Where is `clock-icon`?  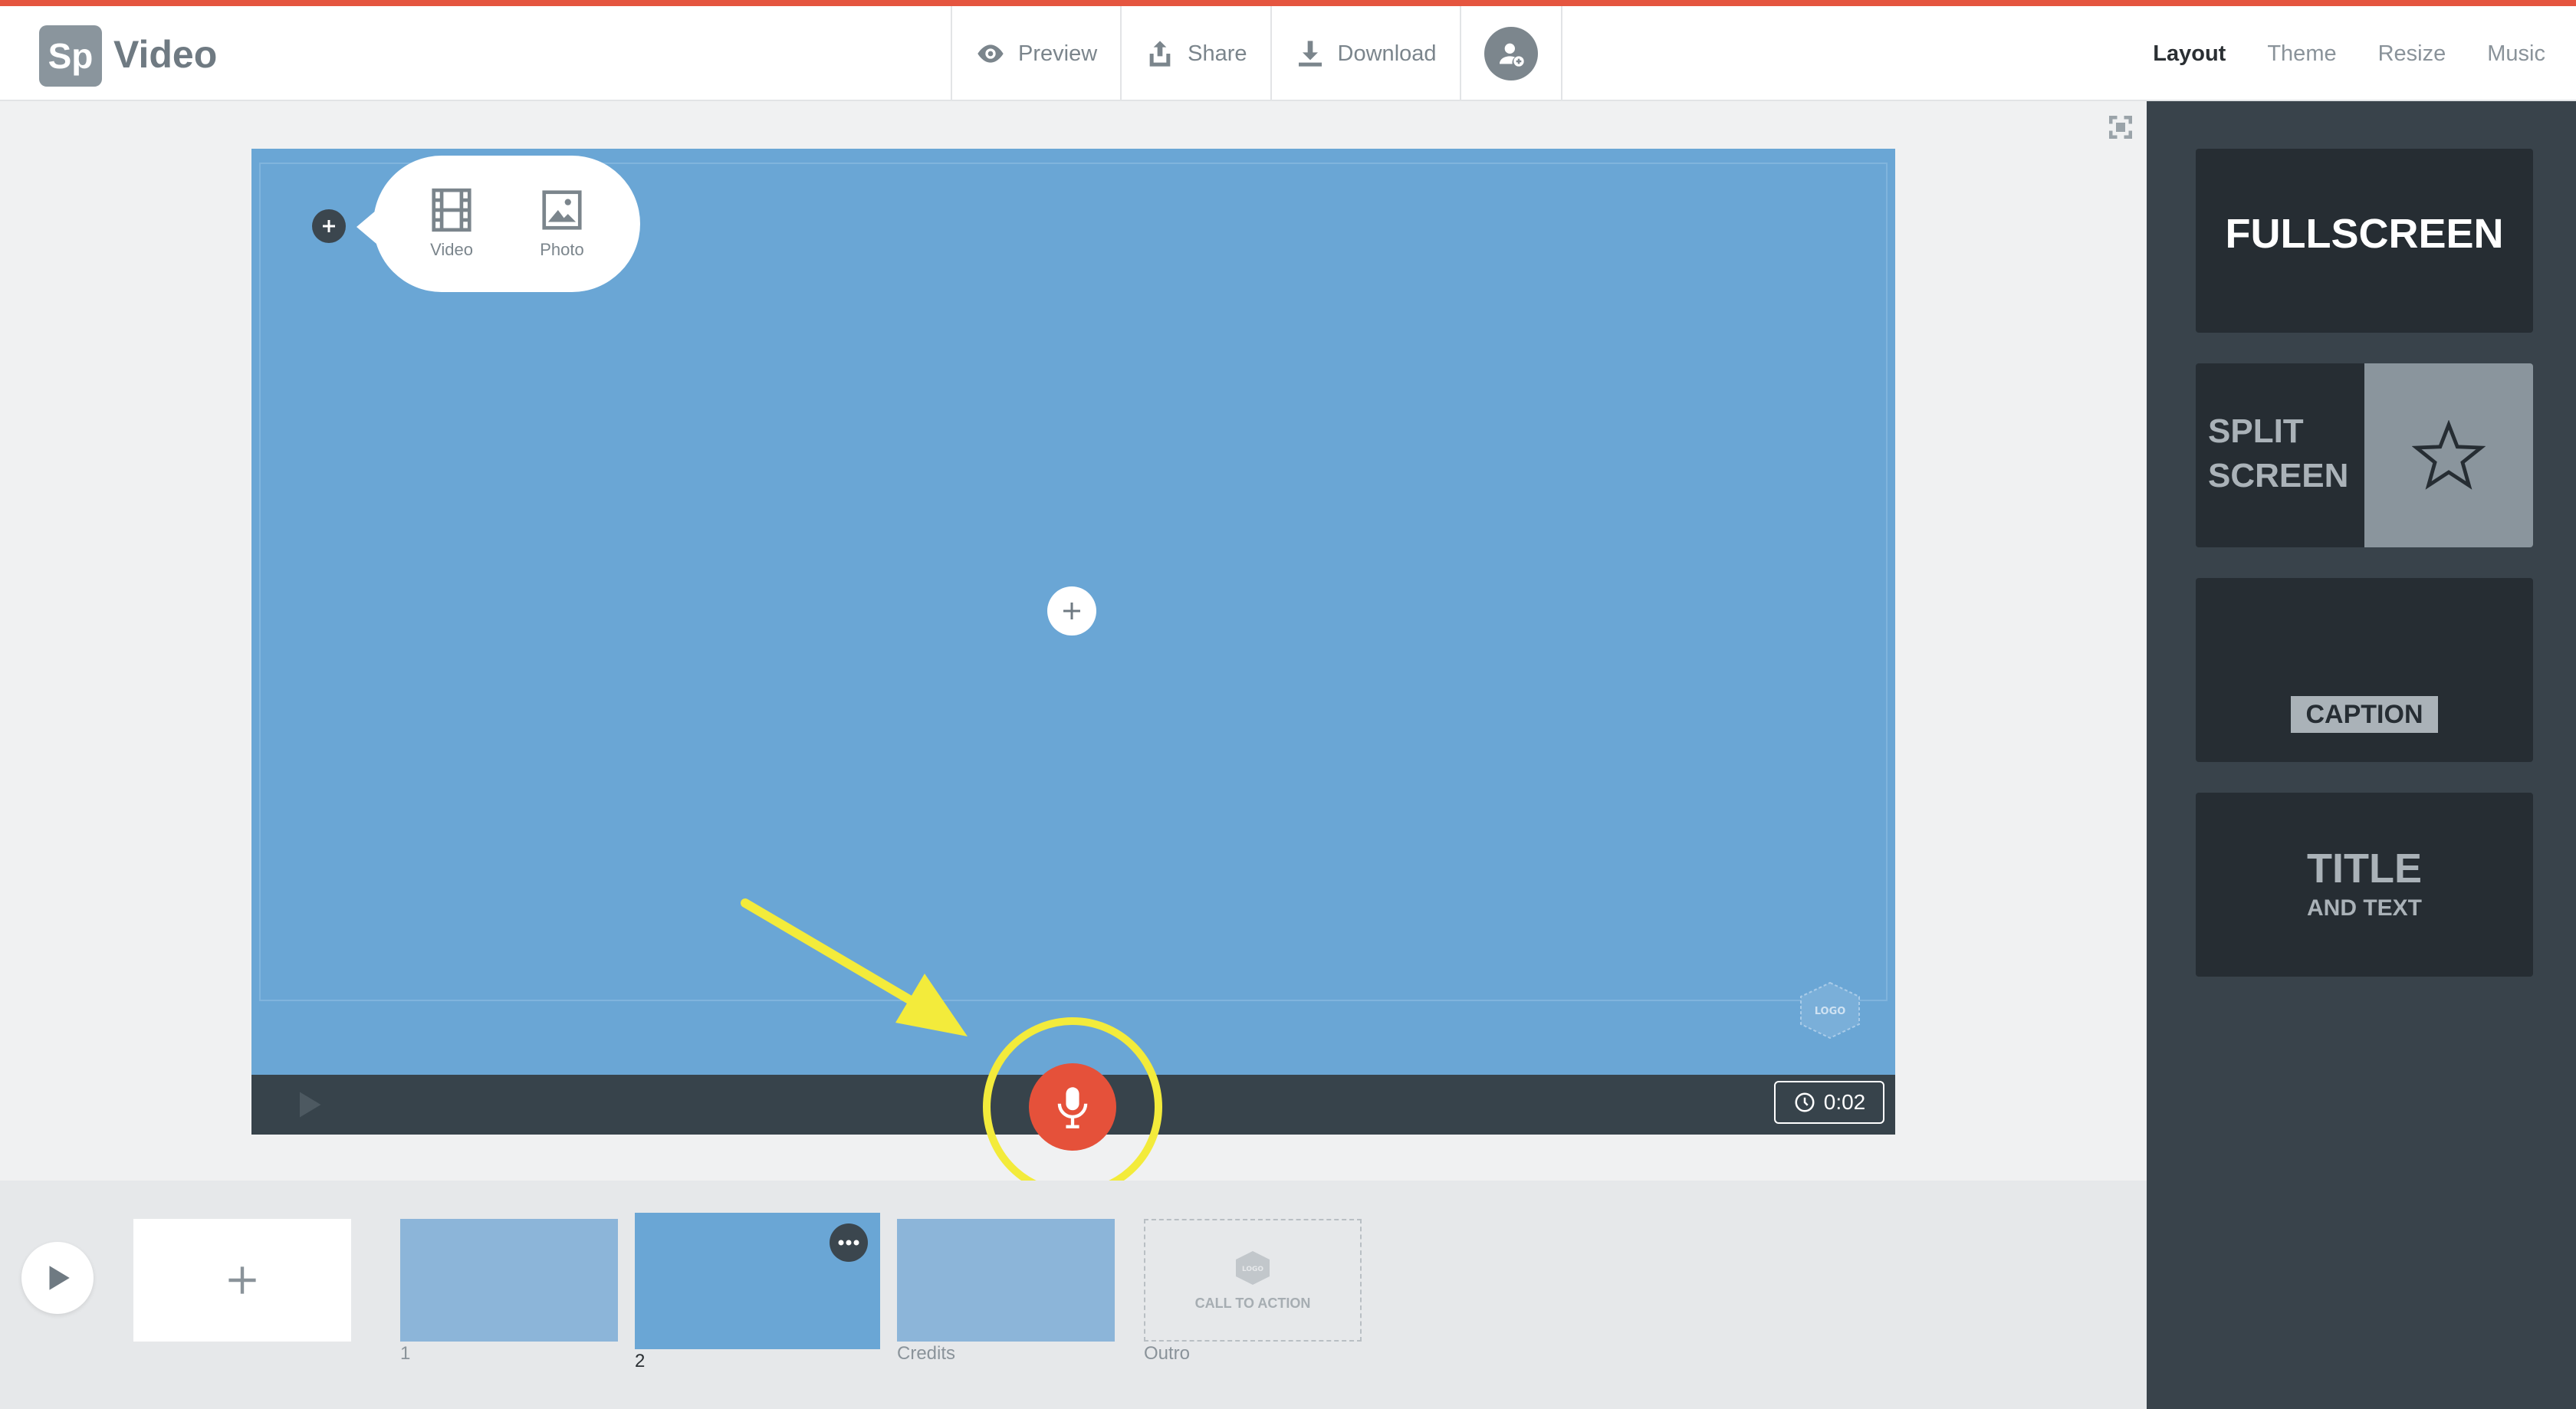 clock-icon is located at coordinates (1805, 1102).